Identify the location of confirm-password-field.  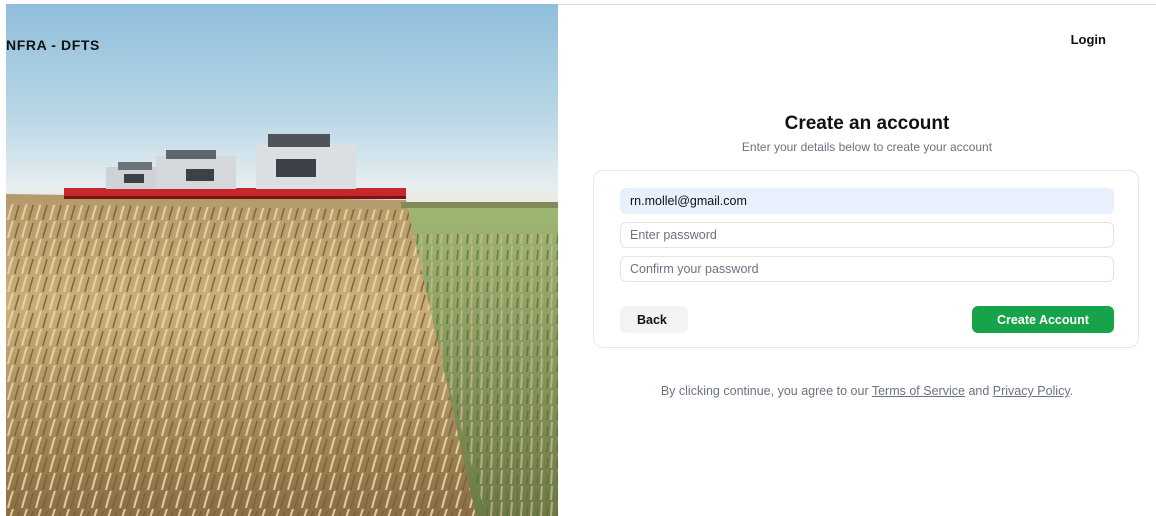
(867, 269).